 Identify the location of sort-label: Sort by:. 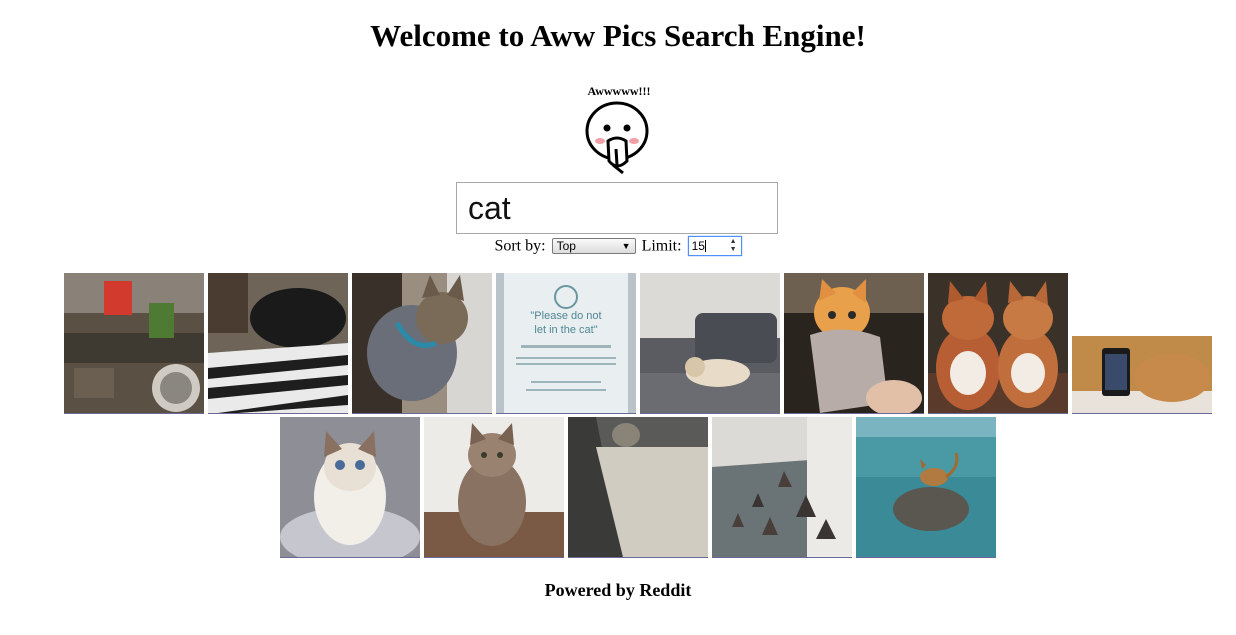
(520, 246).